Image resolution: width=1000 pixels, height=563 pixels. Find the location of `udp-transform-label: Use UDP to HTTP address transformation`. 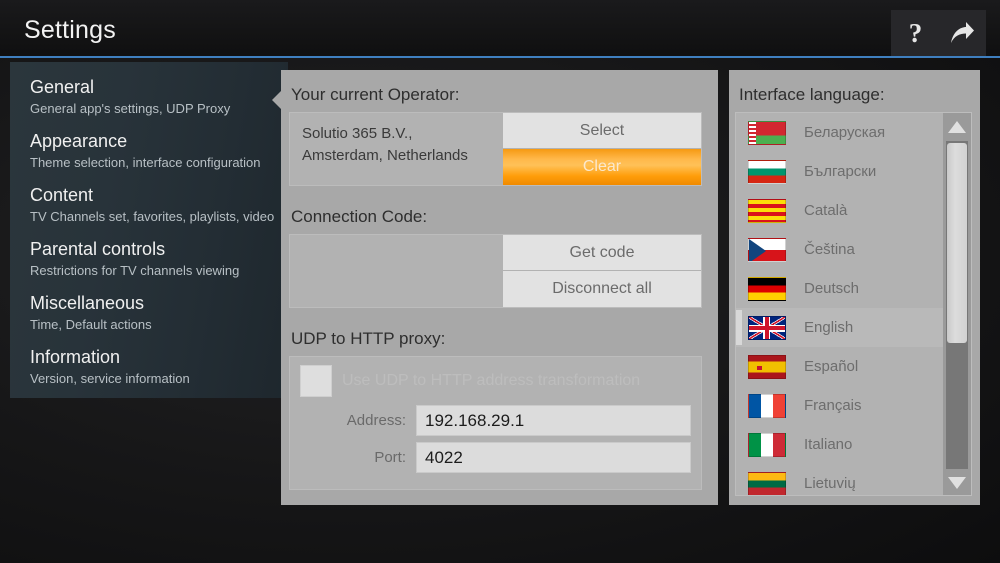

udp-transform-label: Use UDP to HTTP address transformation is located at coordinates (491, 380).